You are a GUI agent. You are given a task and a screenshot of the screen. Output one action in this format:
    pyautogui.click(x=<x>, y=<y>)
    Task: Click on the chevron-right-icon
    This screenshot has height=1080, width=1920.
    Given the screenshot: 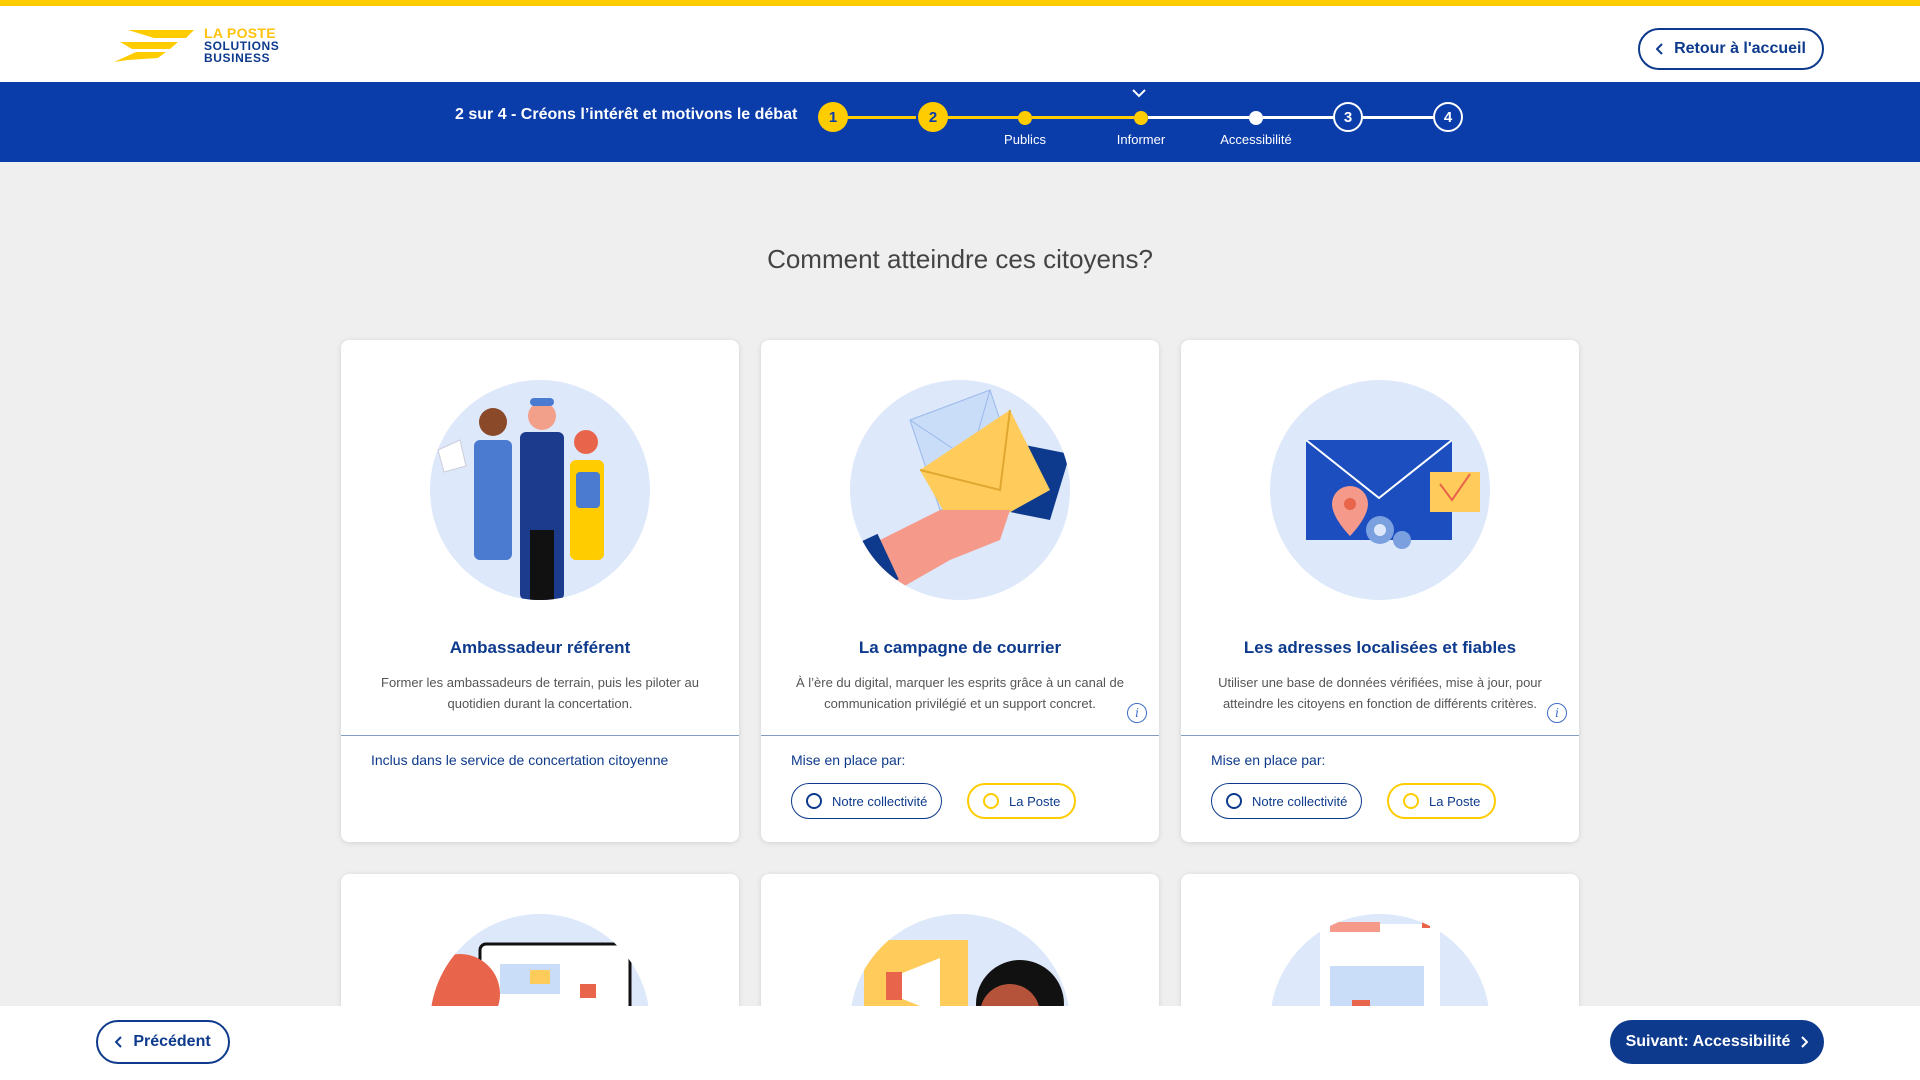 What is the action you would take?
    pyautogui.click(x=1805, y=1042)
    